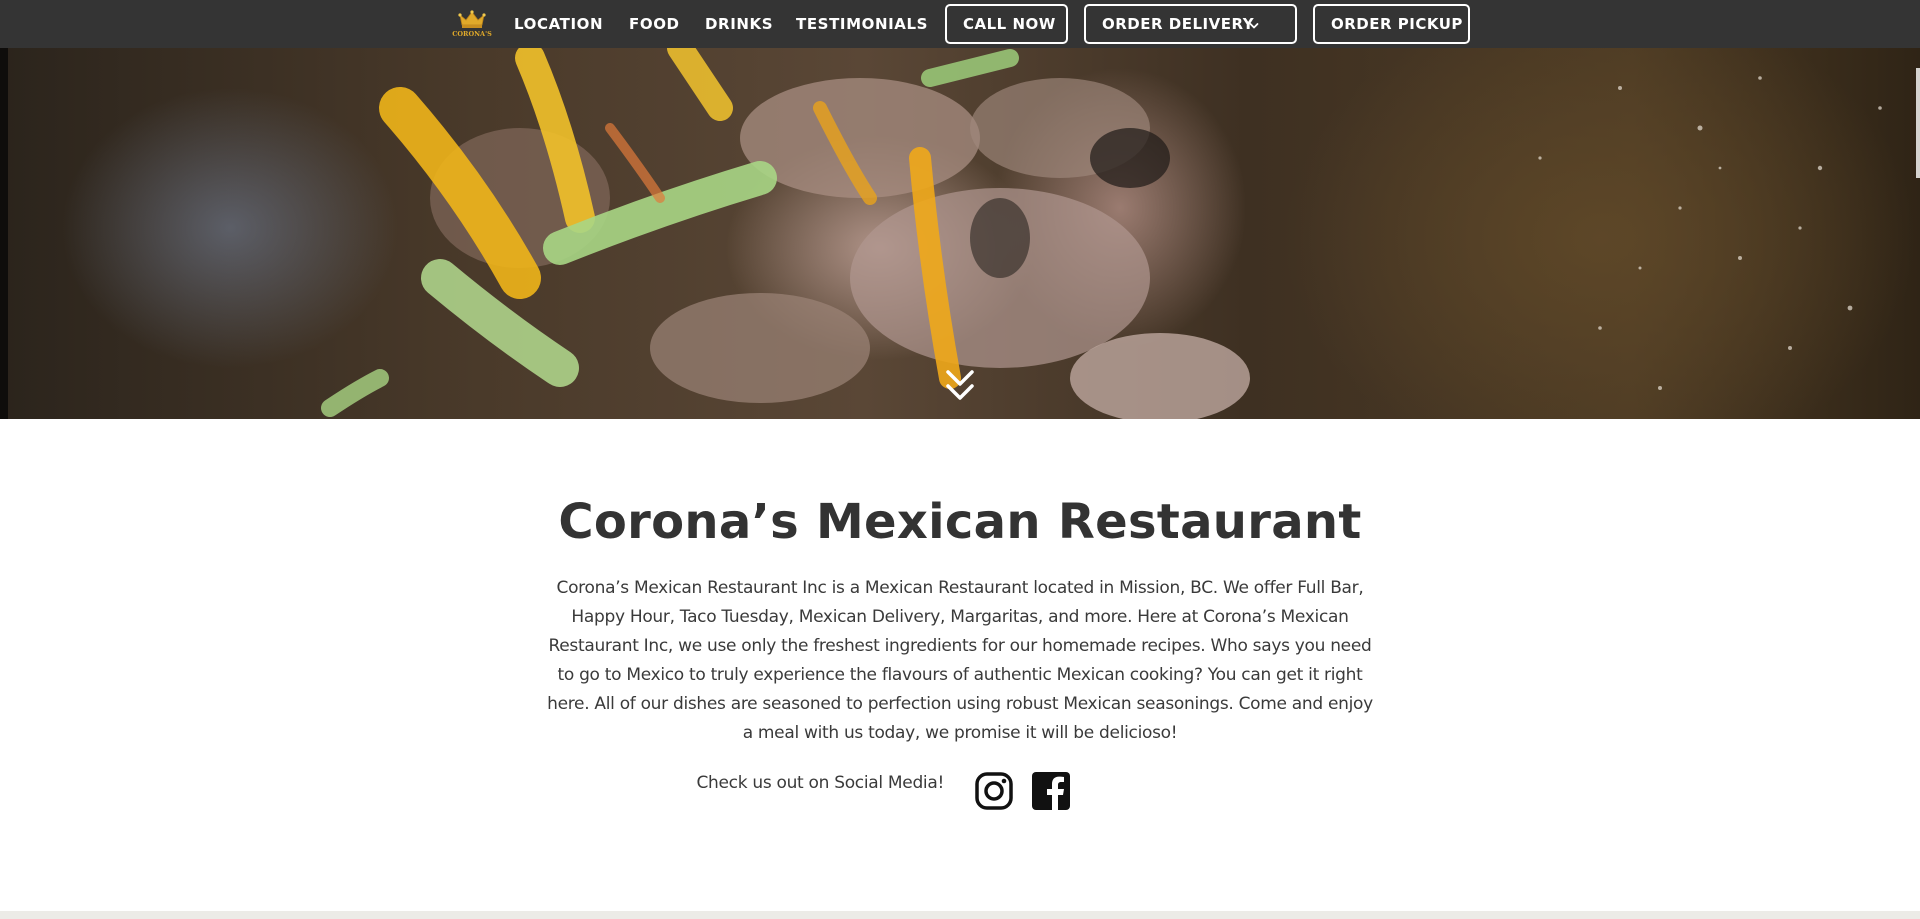 The height and width of the screenshot is (919, 1920). What do you see at coordinates (1009, 24) in the screenshot?
I see `call-now-label: CALL NOW` at bounding box center [1009, 24].